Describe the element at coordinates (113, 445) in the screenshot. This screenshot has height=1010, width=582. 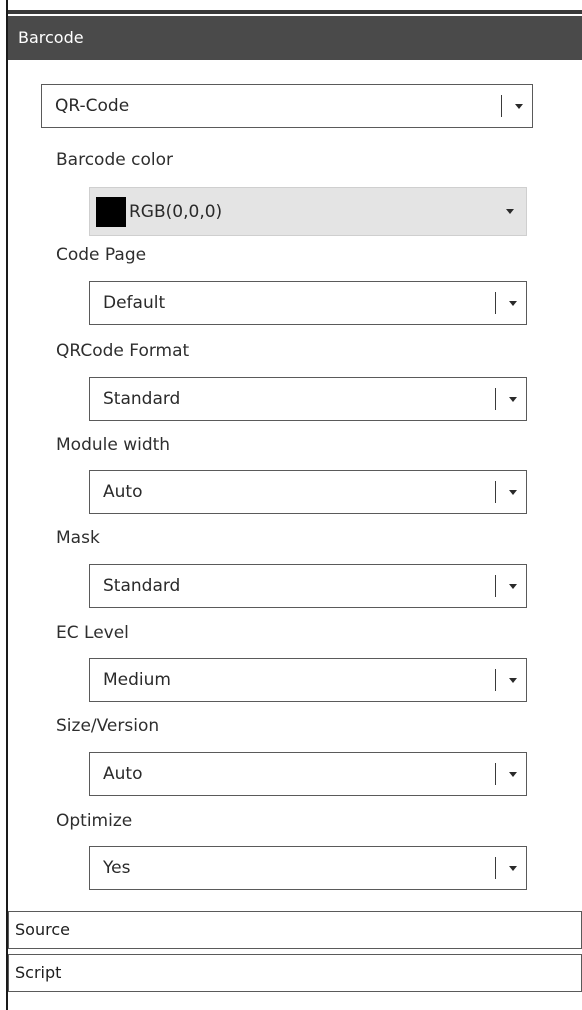
I see `module-width-label: Module width` at that location.